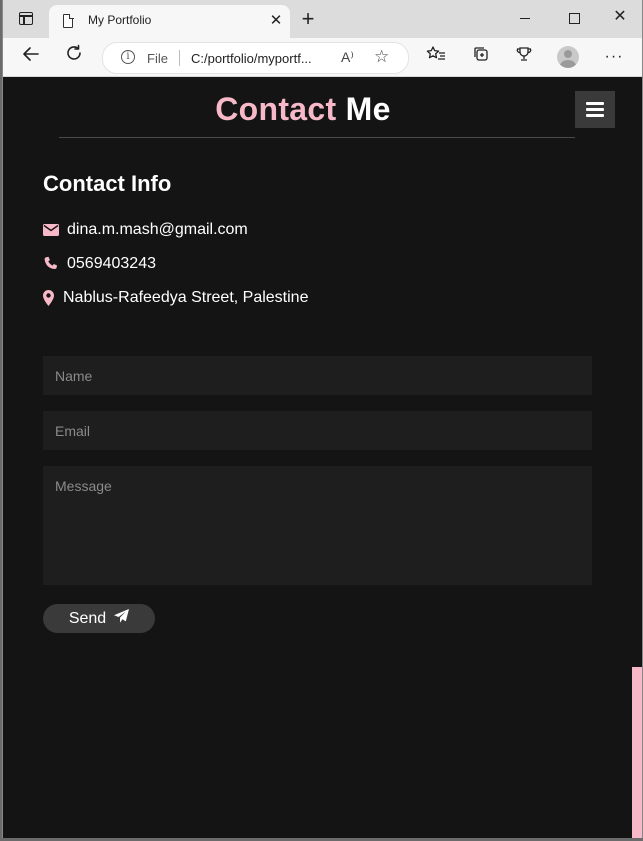 The image size is (643, 841). Describe the element at coordinates (186, 297) in the screenshot. I see `contact-address: Nablus-Rafeedya Street, Palestine` at that location.